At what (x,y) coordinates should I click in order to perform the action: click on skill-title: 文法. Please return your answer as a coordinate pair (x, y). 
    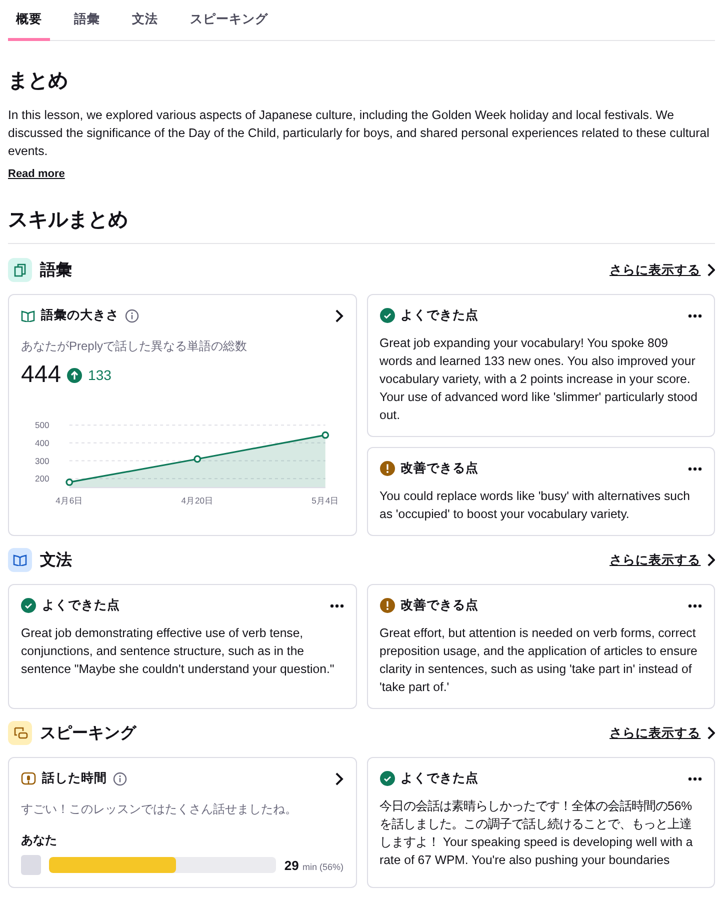
    Looking at the image, I should click on (56, 560).